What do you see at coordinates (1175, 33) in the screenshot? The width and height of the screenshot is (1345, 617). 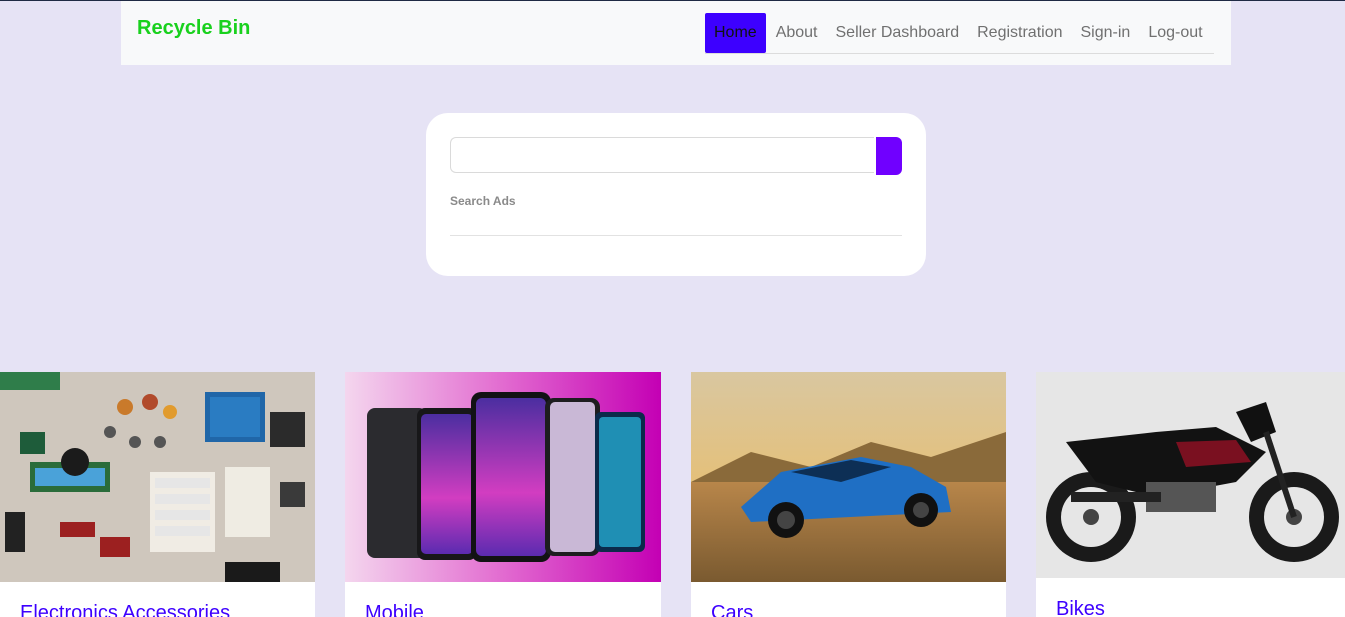 I see `nav-item-log-out: Log-out` at bounding box center [1175, 33].